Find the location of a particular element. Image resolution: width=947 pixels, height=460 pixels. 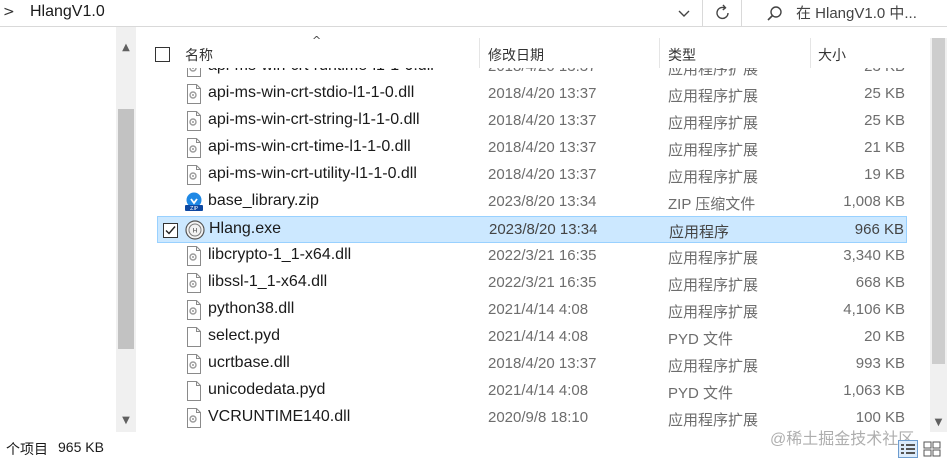

nav-scrollbar: ▲ ▼ is located at coordinates (126, 229).